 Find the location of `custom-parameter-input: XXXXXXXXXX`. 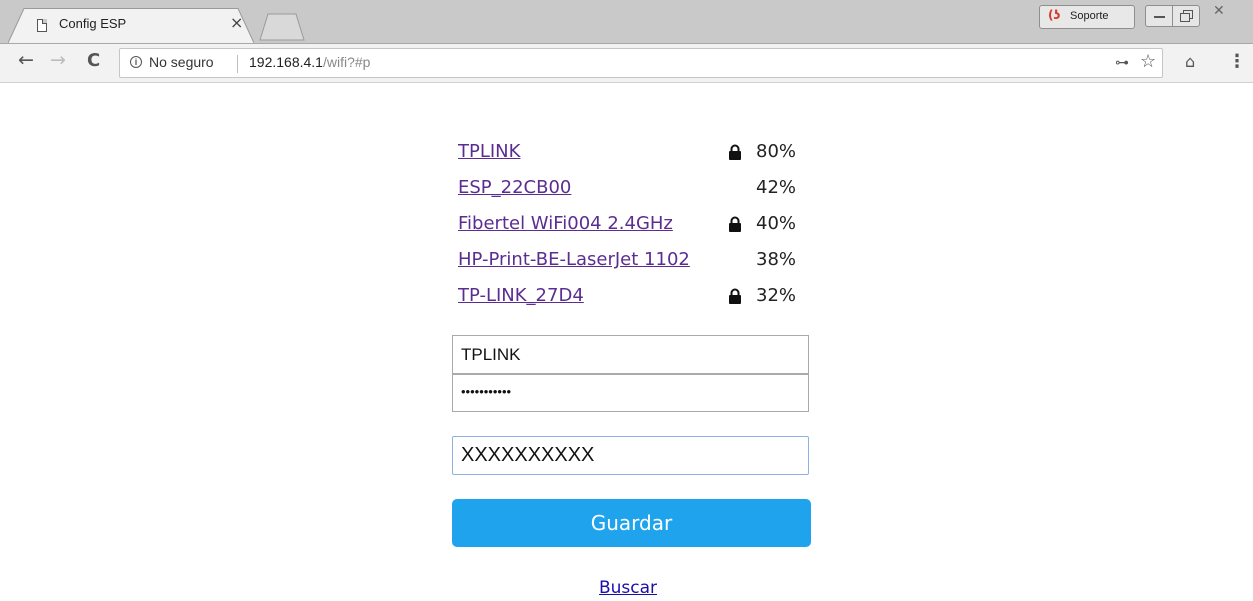

custom-parameter-input: XXXXXXXXXX is located at coordinates (630, 455).